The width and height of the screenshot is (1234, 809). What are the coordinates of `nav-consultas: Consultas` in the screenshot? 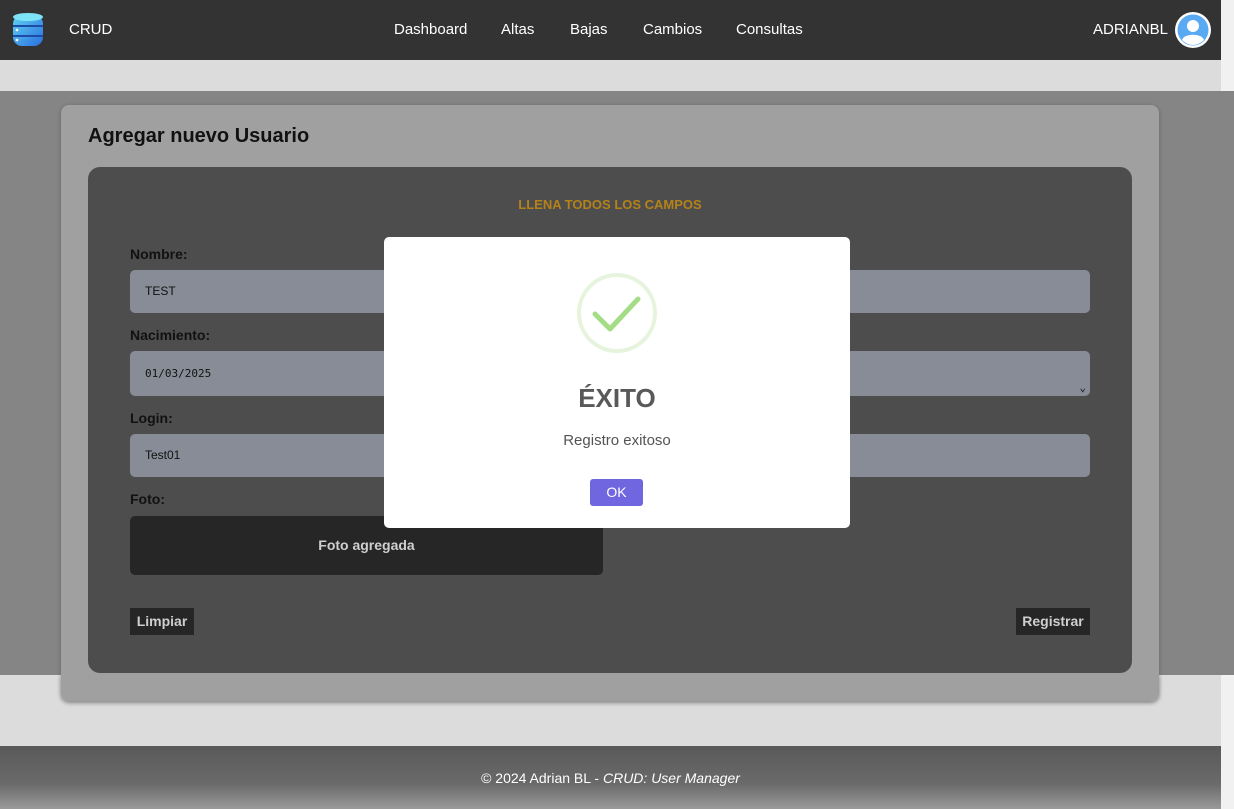 It's located at (769, 29).